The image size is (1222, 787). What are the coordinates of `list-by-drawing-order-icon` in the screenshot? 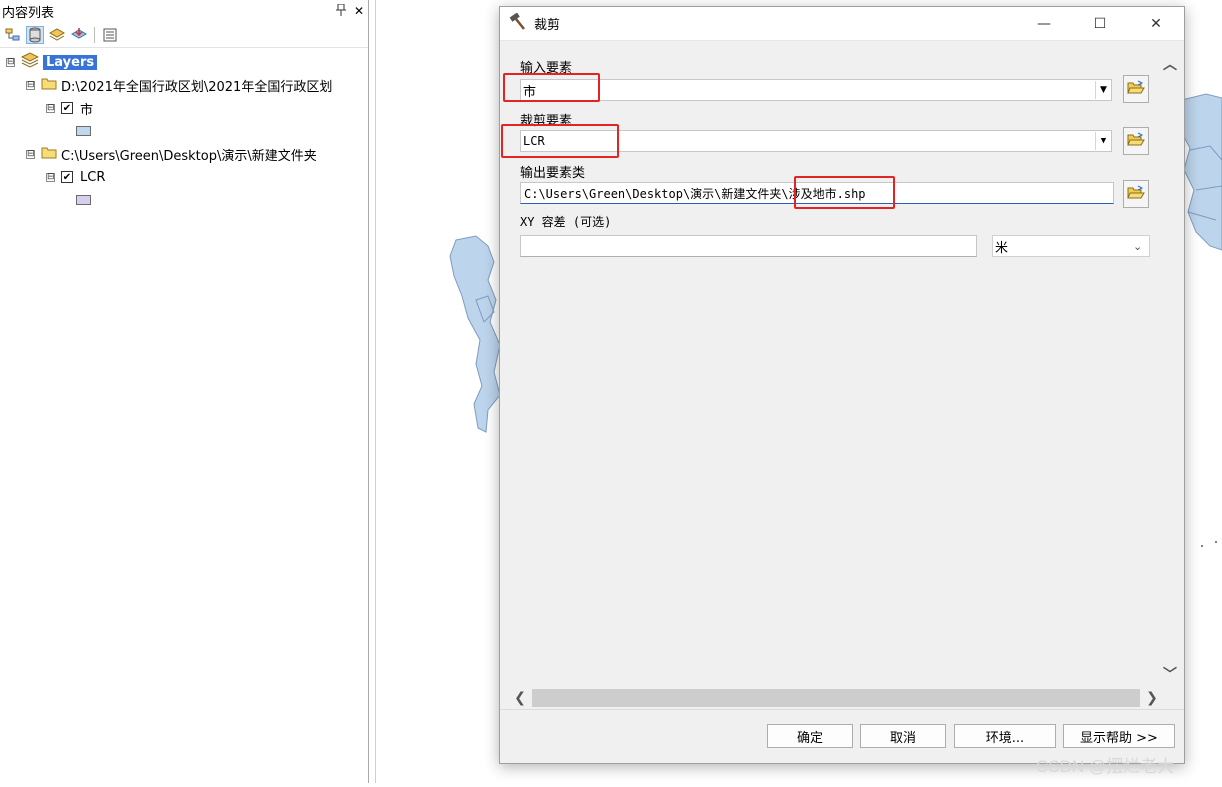 It's located at (13, 35).